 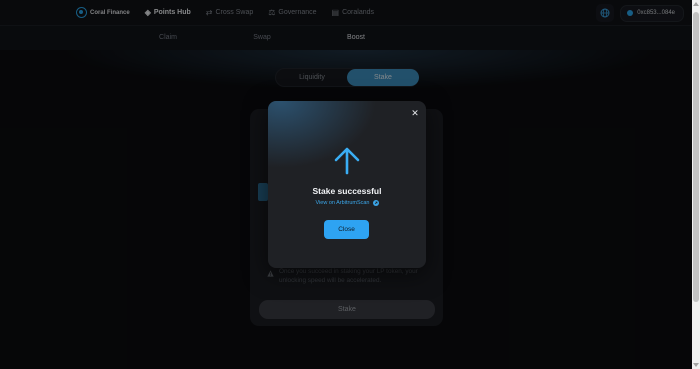 I want to click on external-link-icon, so click(x=375, y=203).